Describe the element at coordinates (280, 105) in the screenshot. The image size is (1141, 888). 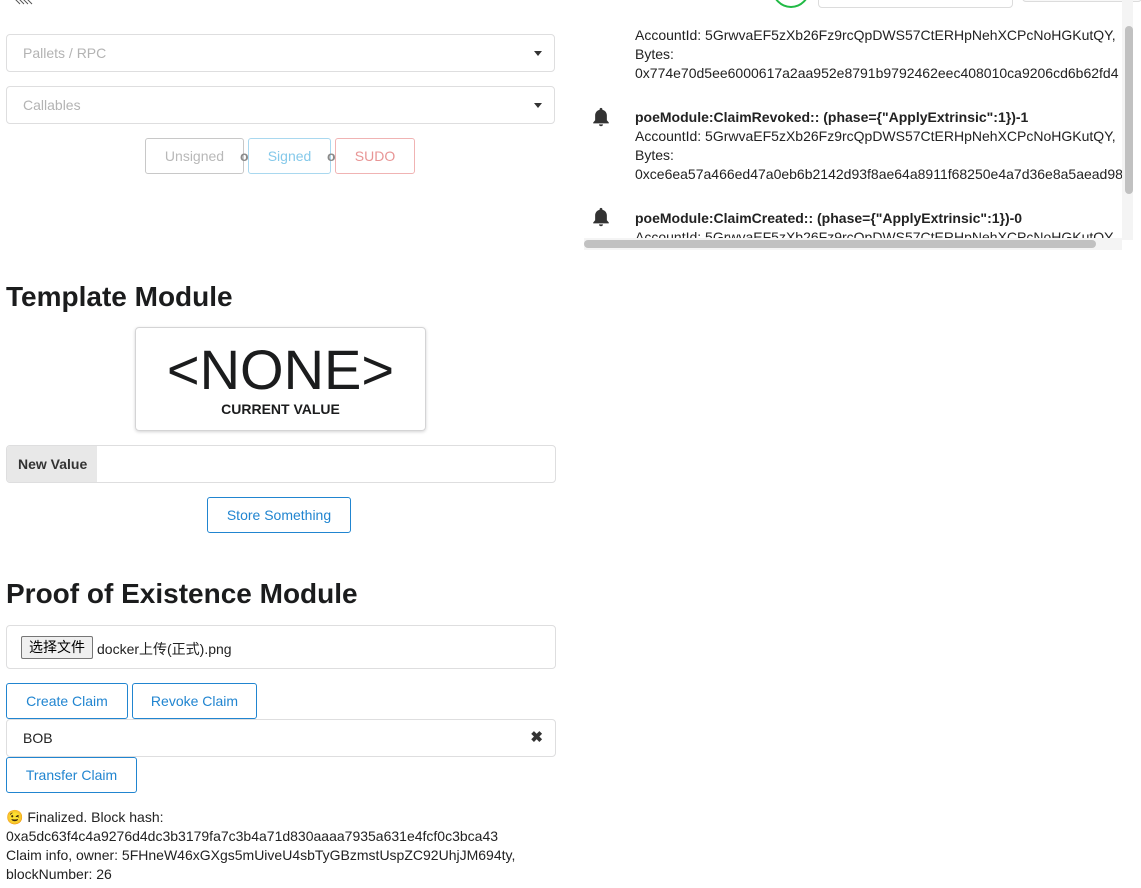
I see `callables-dropdown: Callables` at that location.